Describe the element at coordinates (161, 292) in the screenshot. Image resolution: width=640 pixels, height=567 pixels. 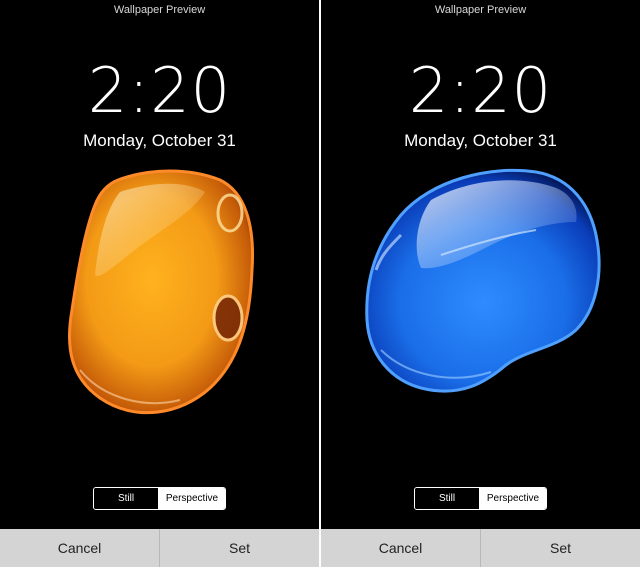
I see `orange-drop-wallpaper` at that location.